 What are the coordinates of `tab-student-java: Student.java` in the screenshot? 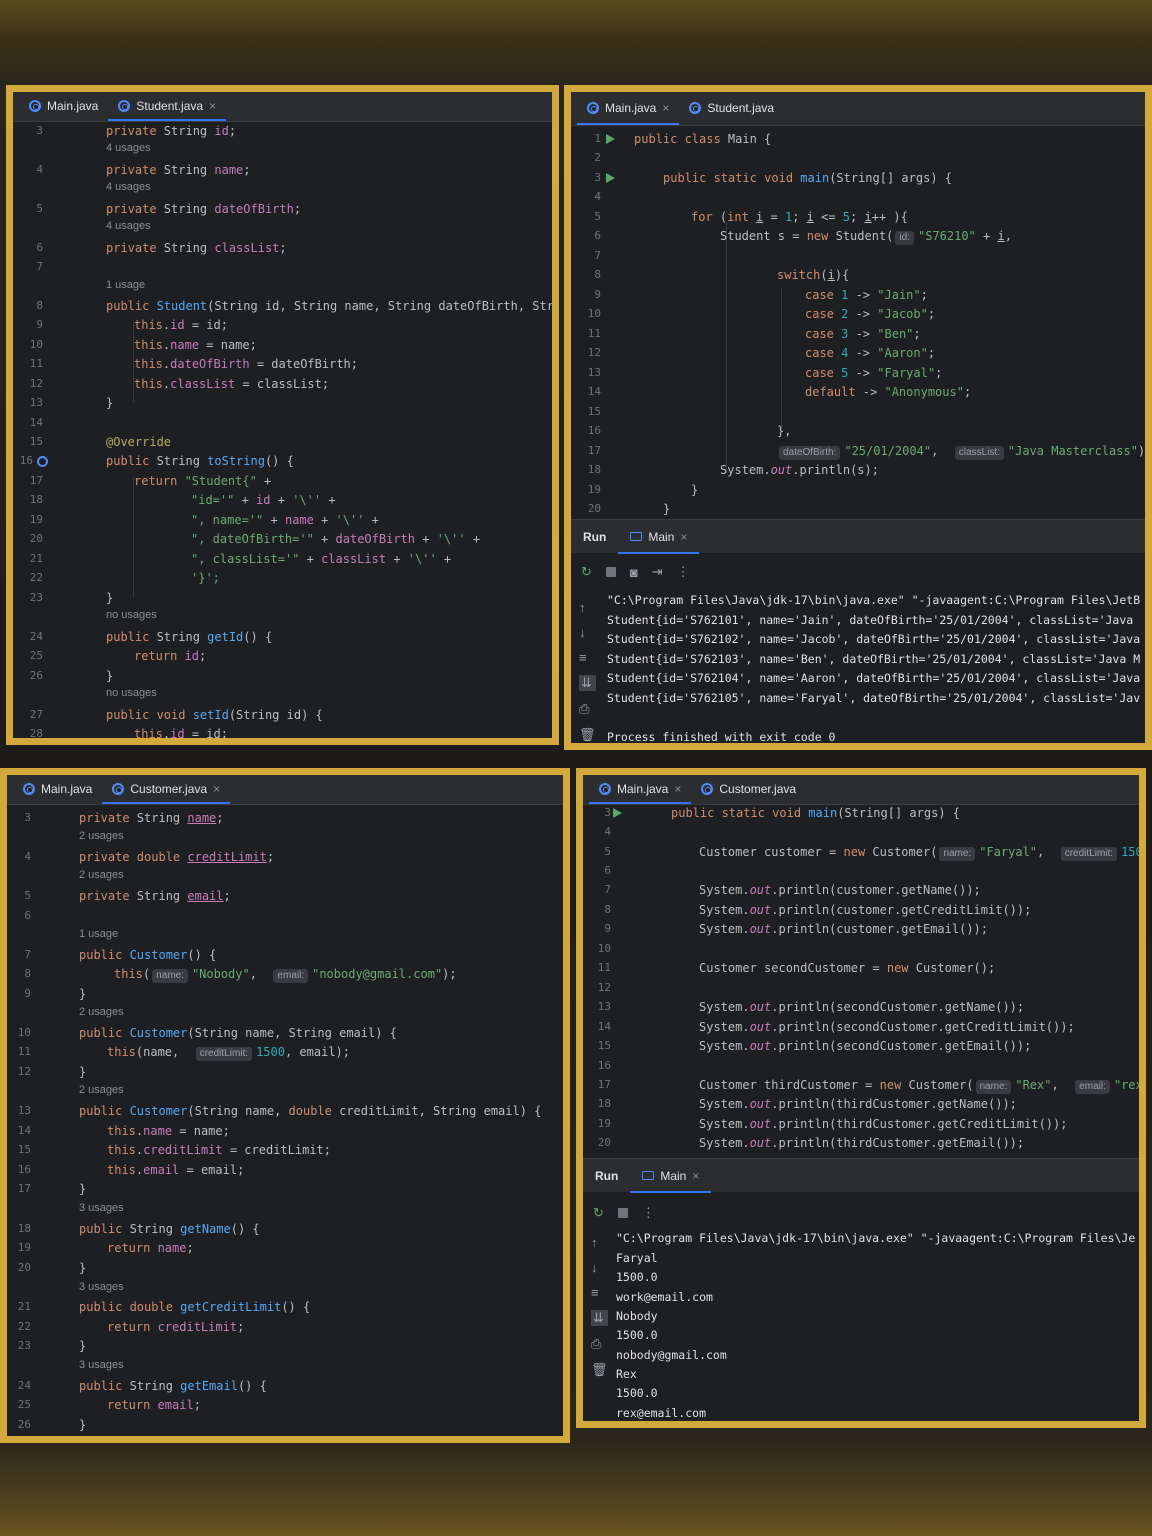 It's located at (731, 108).